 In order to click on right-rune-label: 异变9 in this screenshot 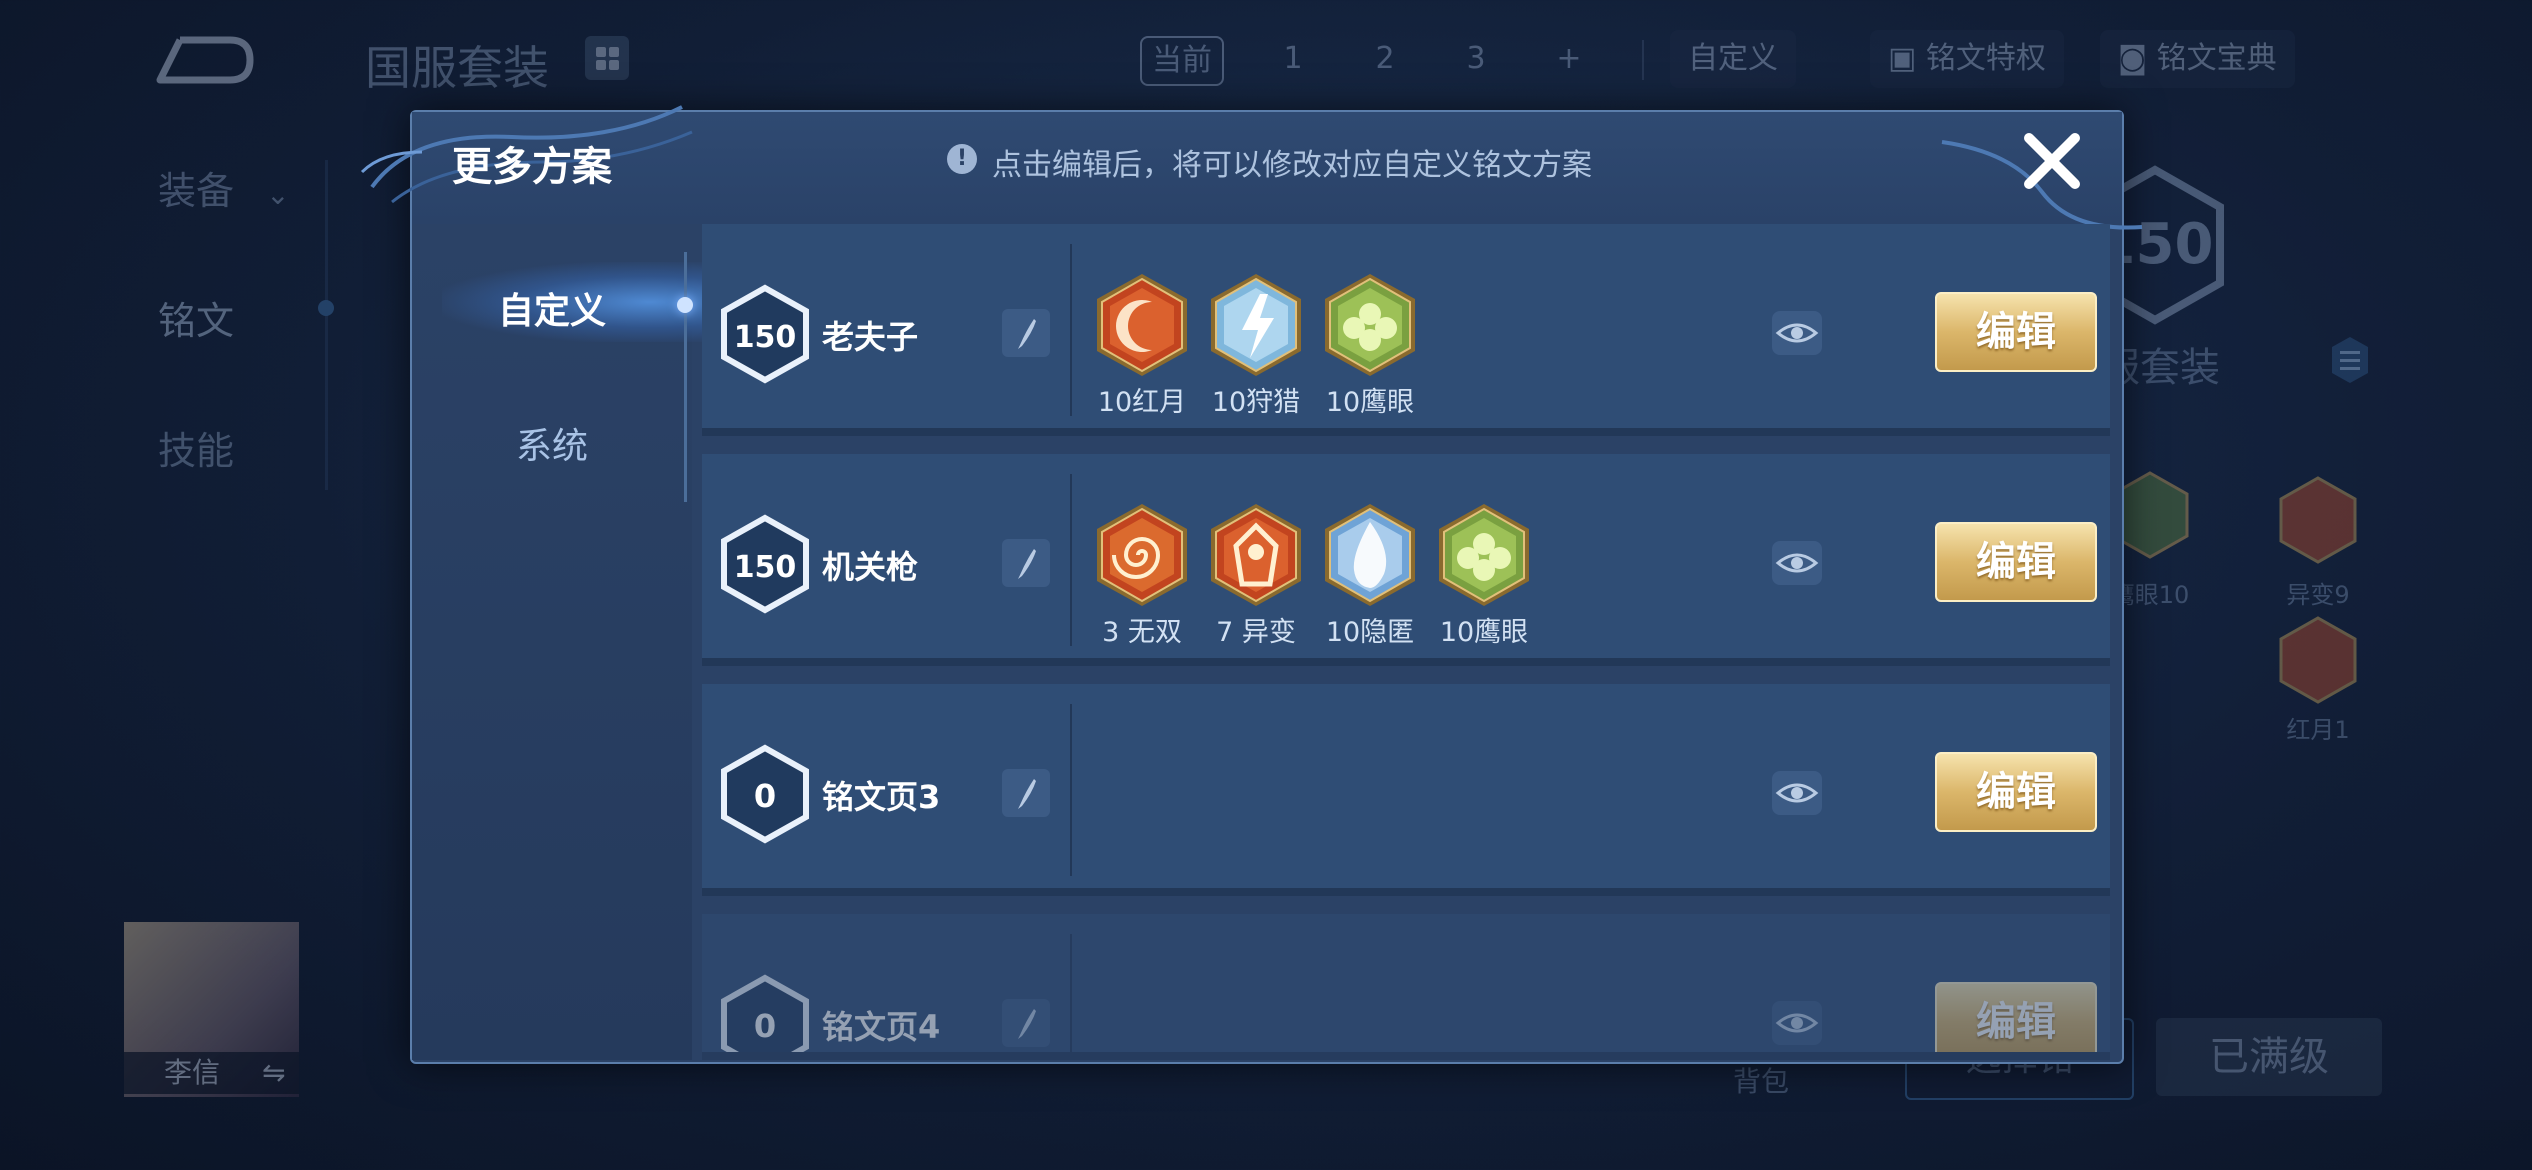, I will do `click(2318, 595)`.